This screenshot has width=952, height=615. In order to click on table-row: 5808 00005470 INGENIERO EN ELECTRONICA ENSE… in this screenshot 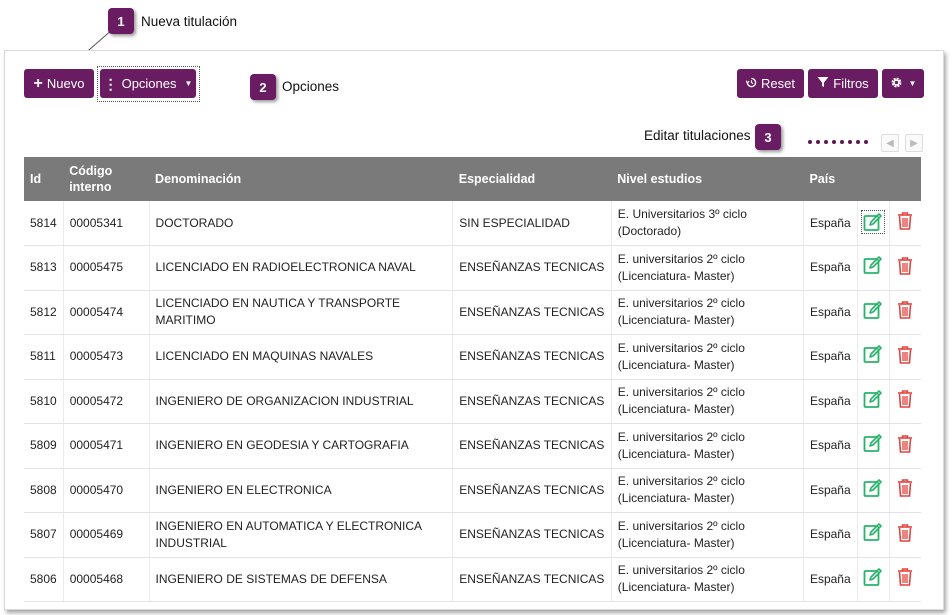, I will do `click(472, 490)`.